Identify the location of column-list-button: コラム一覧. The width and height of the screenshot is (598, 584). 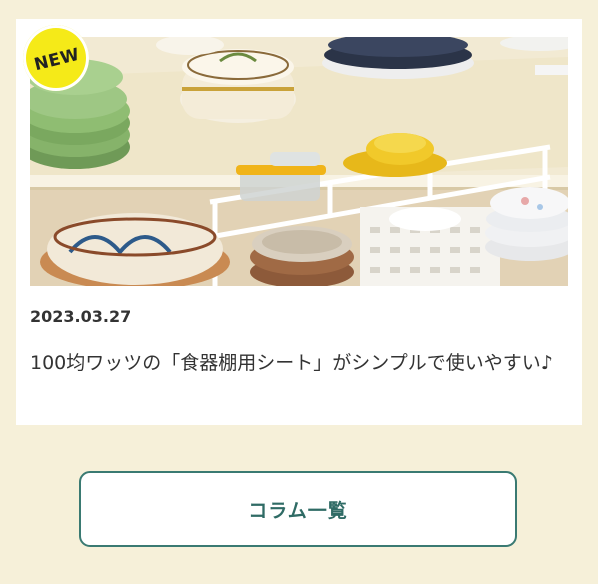
(298, 509).